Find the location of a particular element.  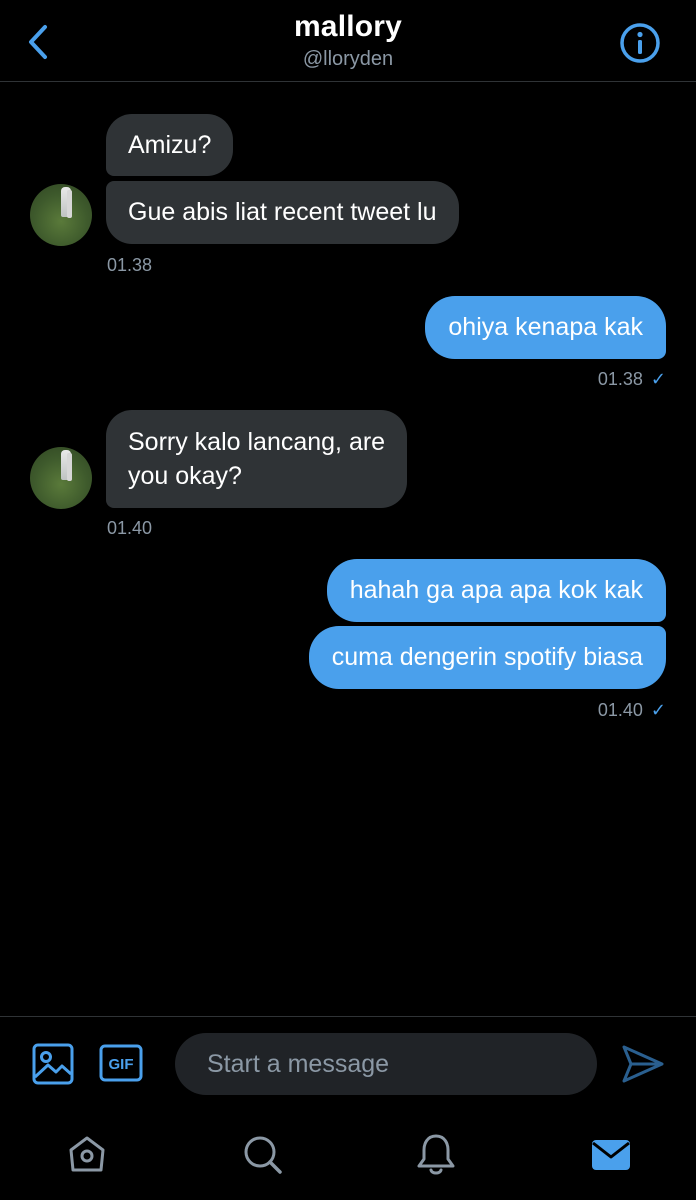

info-icon is located at coordinates (640, 43).